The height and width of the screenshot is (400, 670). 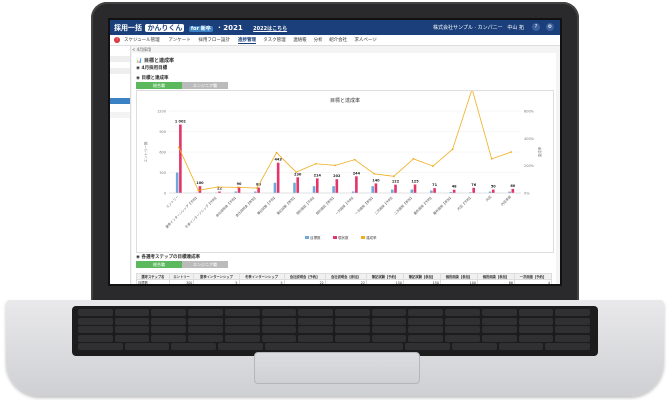 I want to click on help-icon: ?, so click(x=536, y=27).